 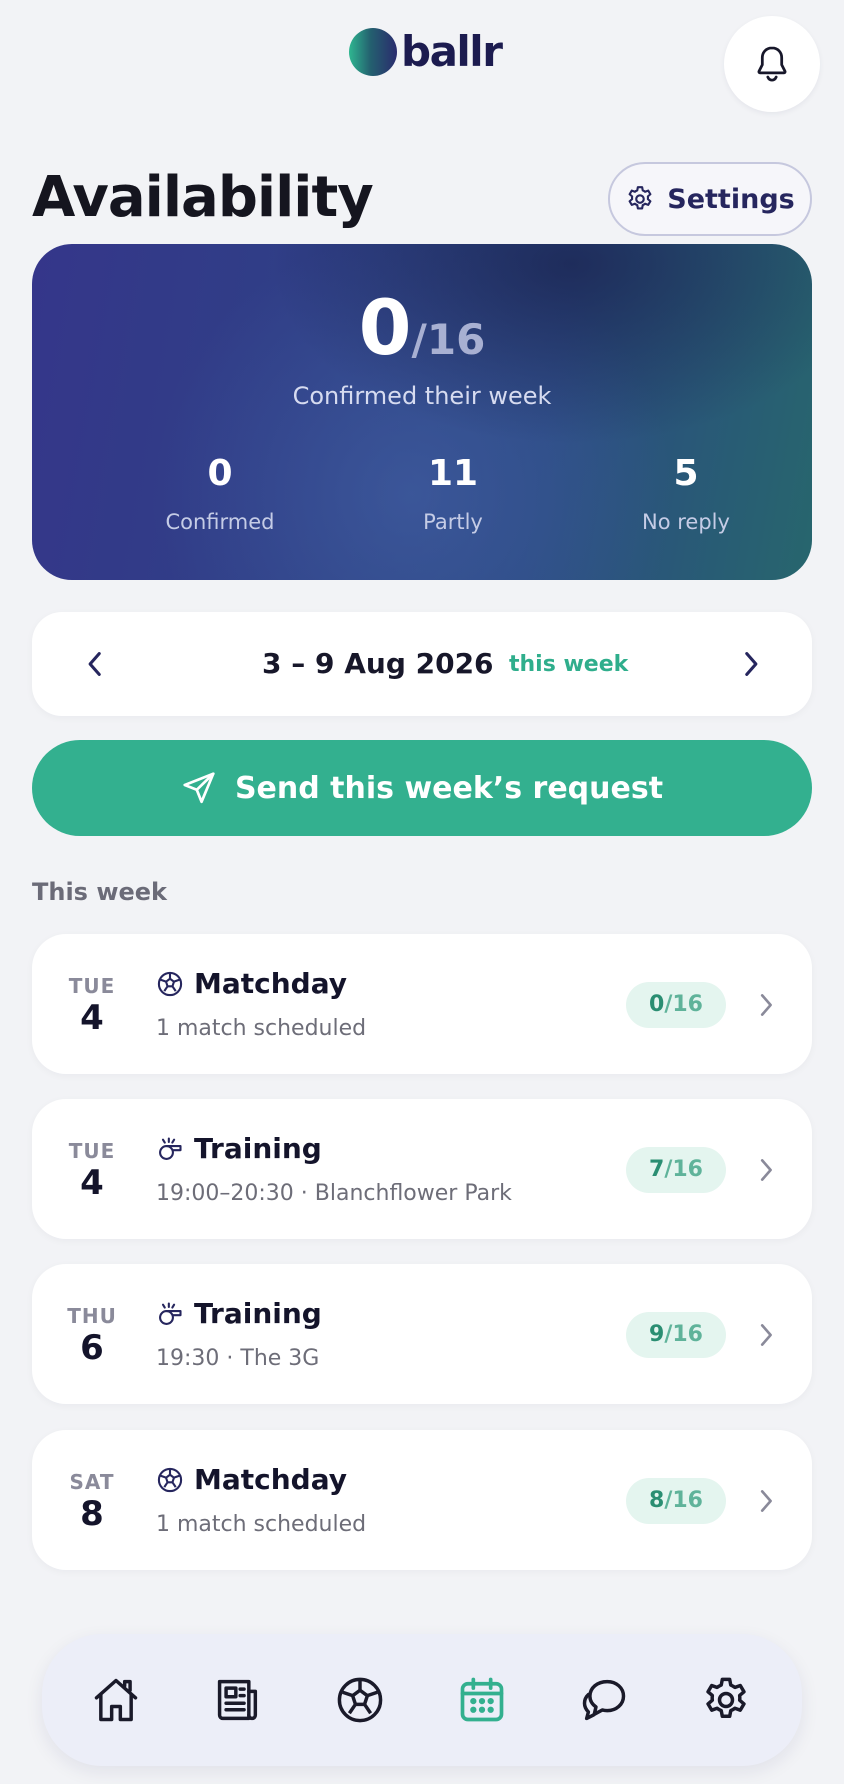 I want to click on app-logo: ballr, so click(x=426, y=51).